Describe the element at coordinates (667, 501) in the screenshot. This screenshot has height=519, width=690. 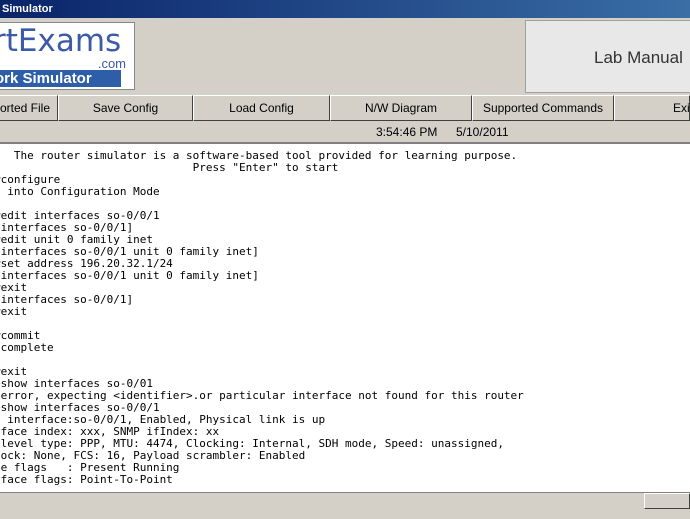
I see `scrollbar-button` at that location.